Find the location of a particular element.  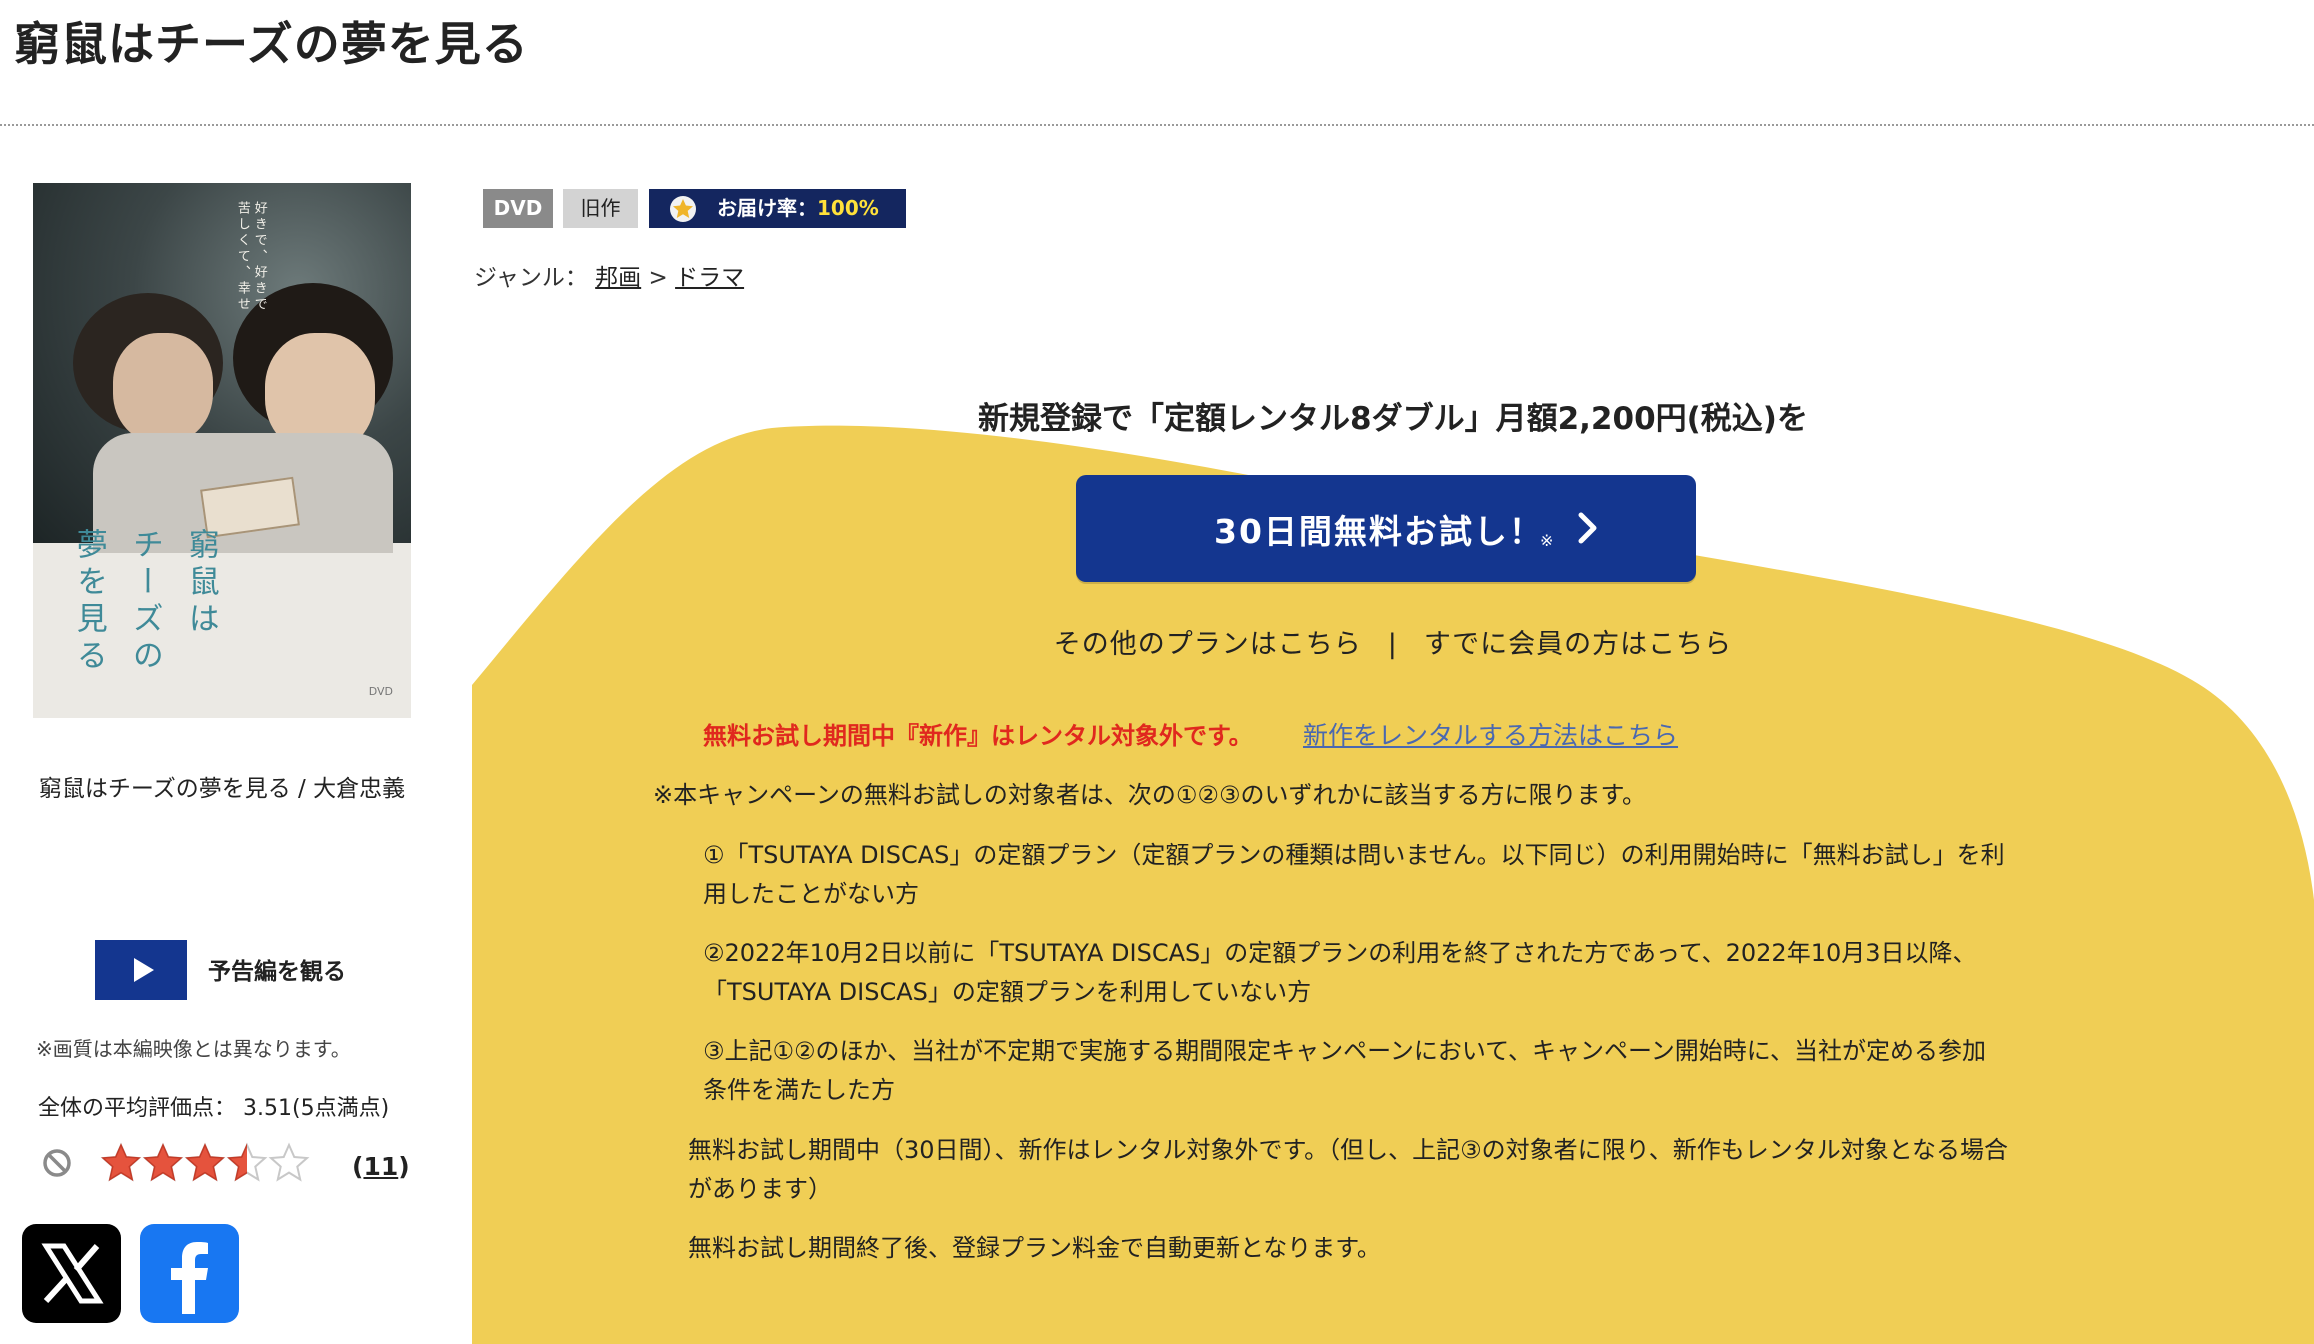

release-badge-old: 旧作 is located at coordinates (600, 208).